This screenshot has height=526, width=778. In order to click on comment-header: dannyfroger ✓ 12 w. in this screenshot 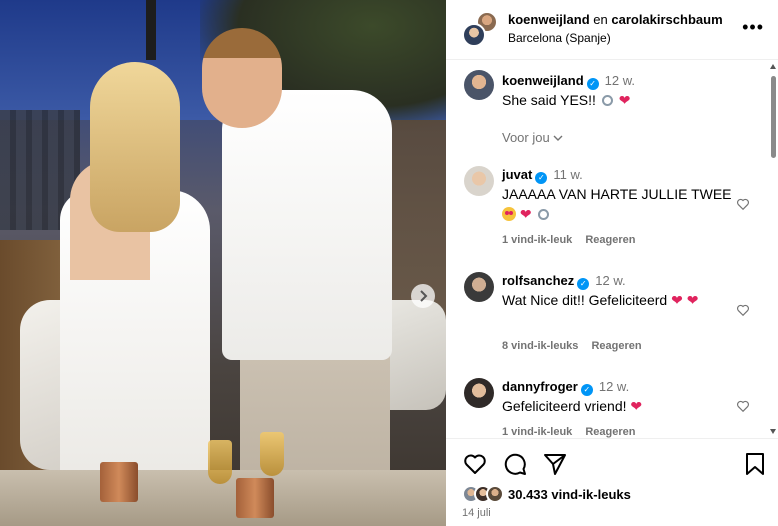, I will do `click(565, 387)`.